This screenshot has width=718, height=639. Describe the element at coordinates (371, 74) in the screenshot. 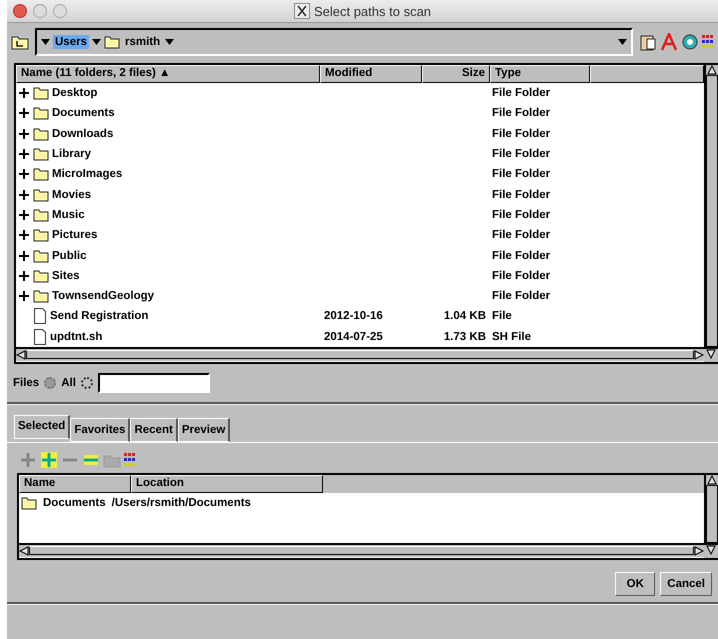

I see `column-header: Modified` at that location.